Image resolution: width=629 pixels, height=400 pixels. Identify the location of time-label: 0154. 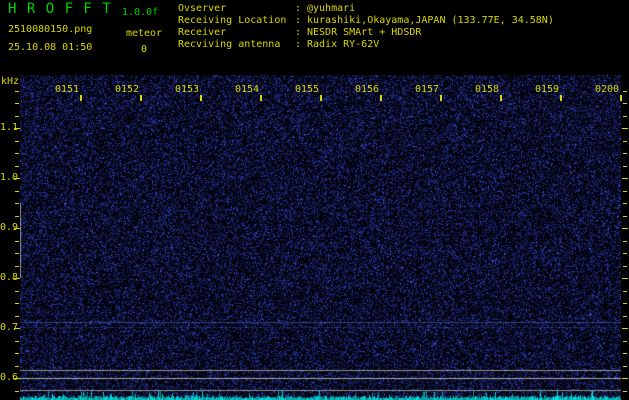
(247, 89).